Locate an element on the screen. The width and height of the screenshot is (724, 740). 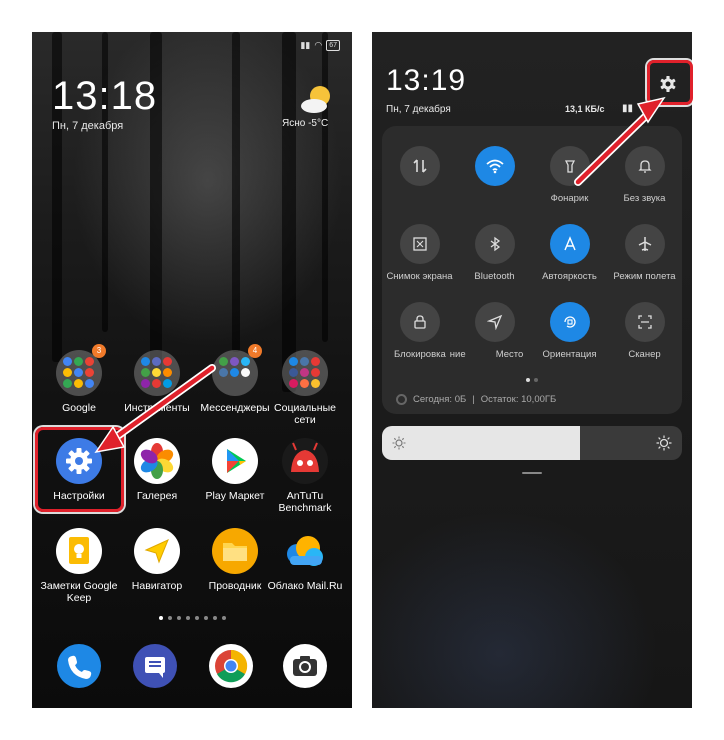
tile-orientation: Ориентация is located at coordinates (569, 331).